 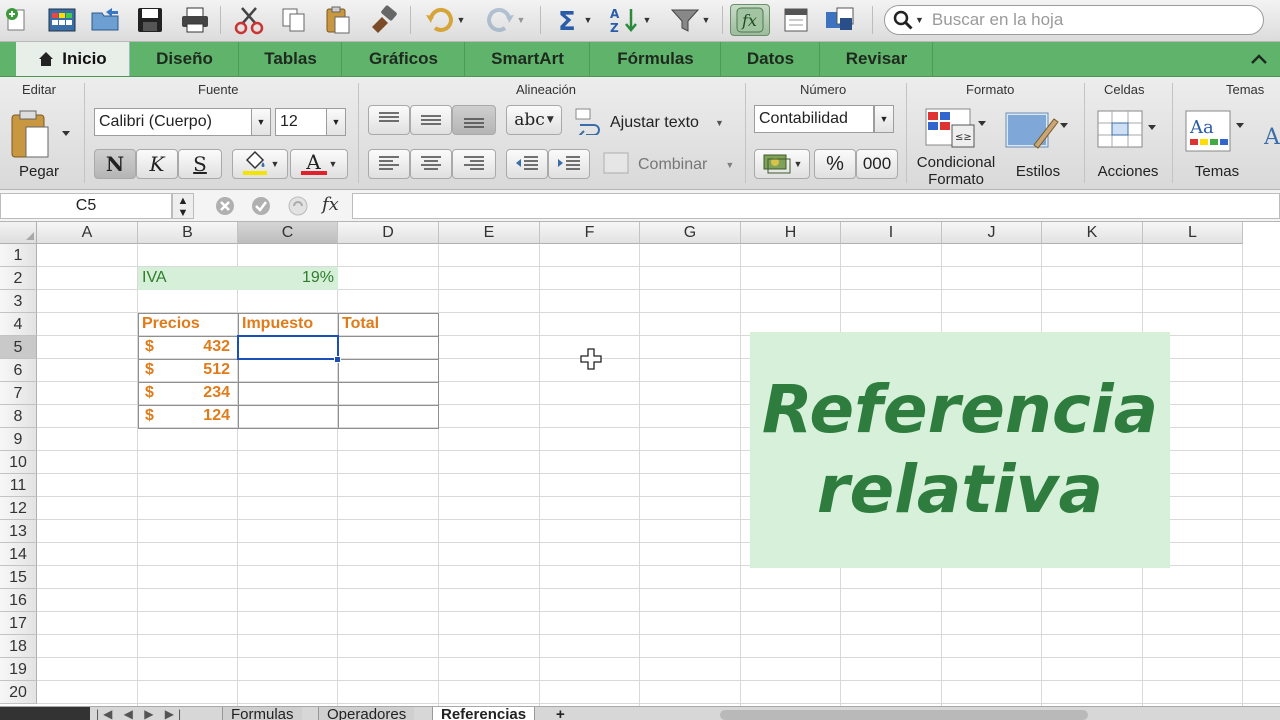 What do you see at coordinates (1272, 140) in the screenshot?
I see `themes-font-icon: A` at bounding box center [1272, 140].